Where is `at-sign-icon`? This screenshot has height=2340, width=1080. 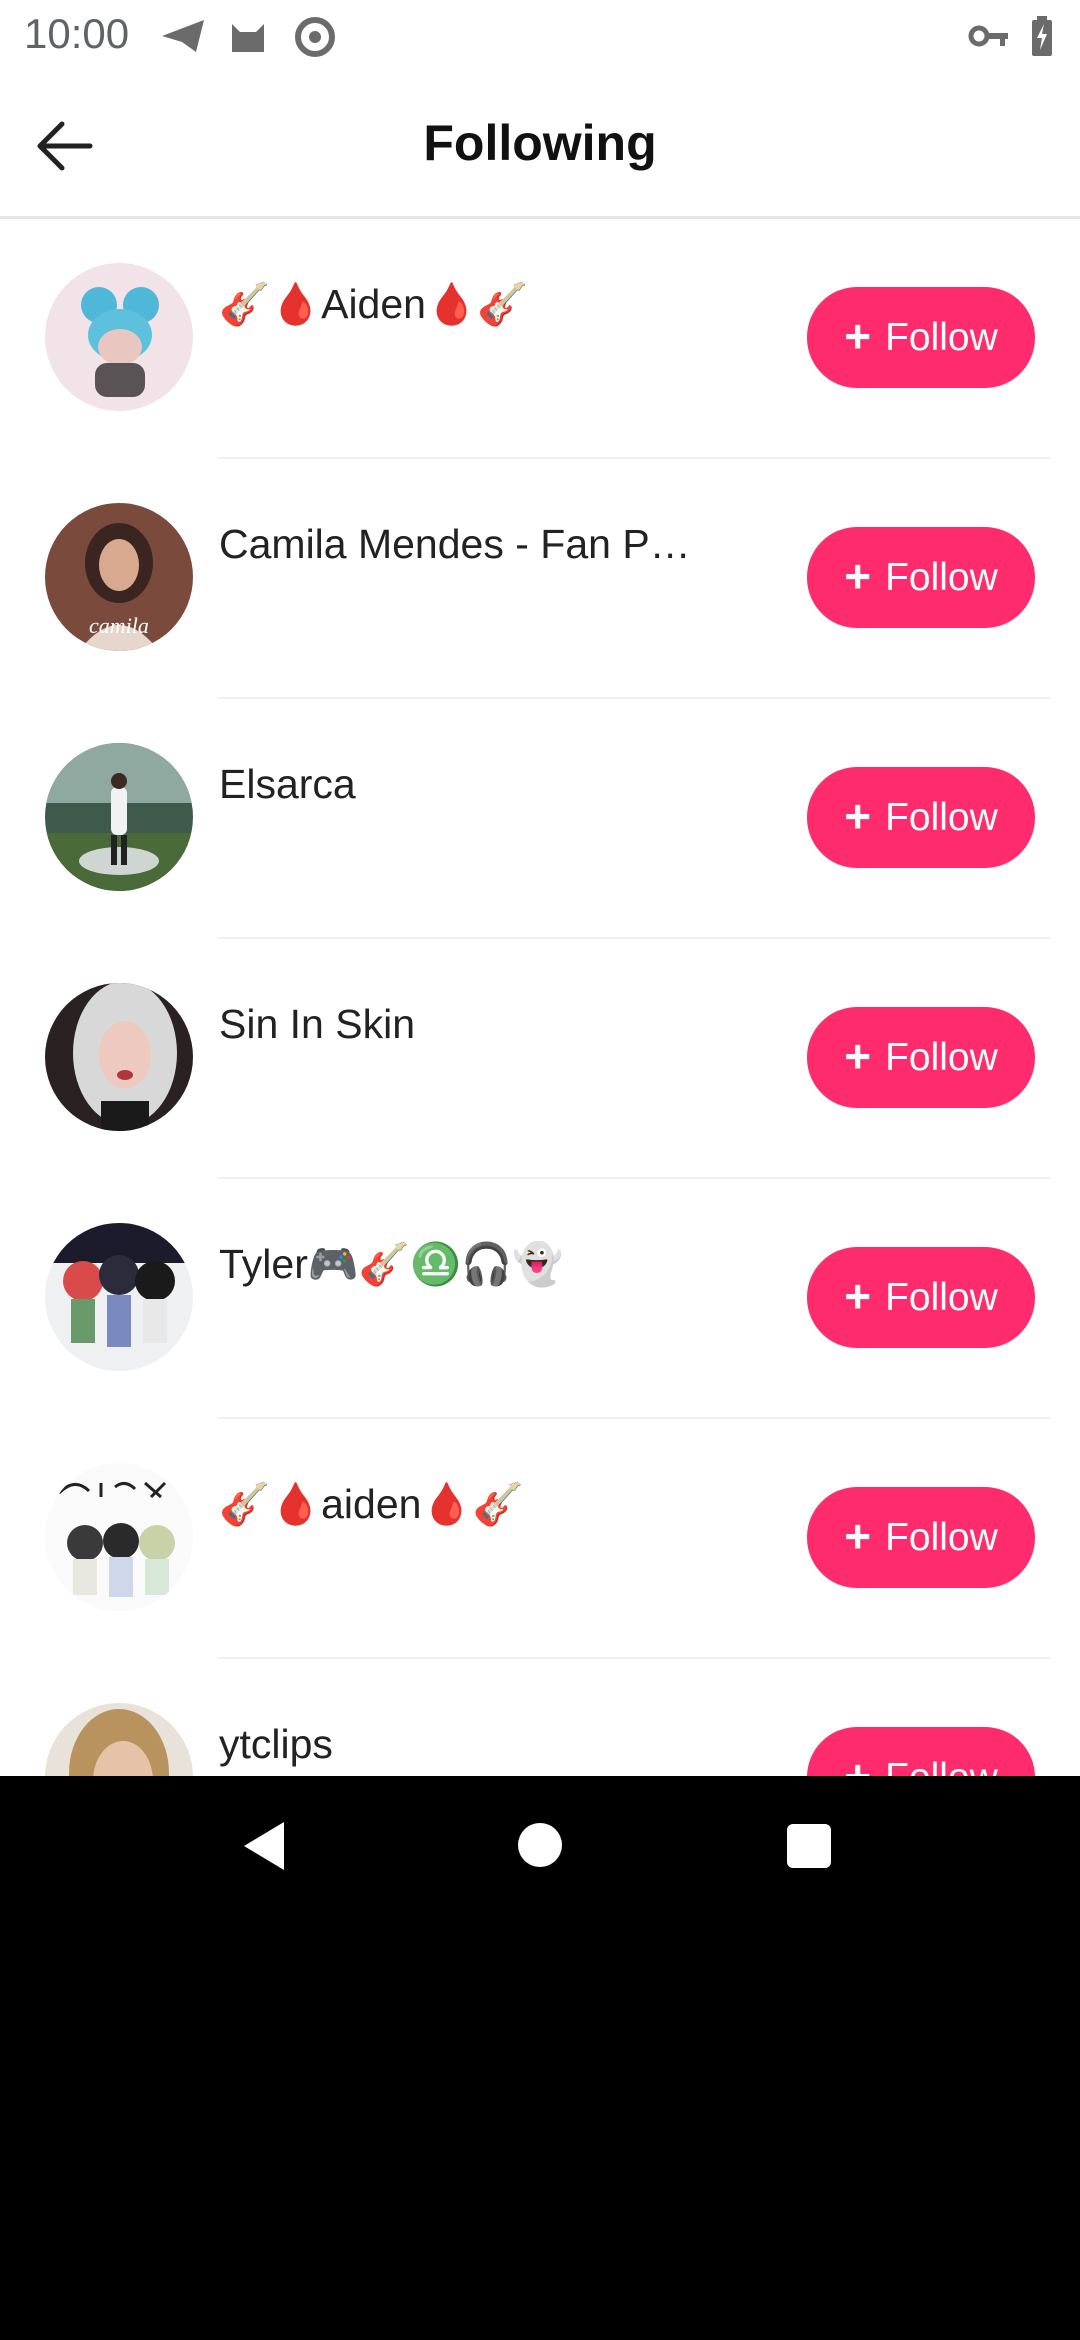 at-sign-icon is located at coordinates (315, 39).